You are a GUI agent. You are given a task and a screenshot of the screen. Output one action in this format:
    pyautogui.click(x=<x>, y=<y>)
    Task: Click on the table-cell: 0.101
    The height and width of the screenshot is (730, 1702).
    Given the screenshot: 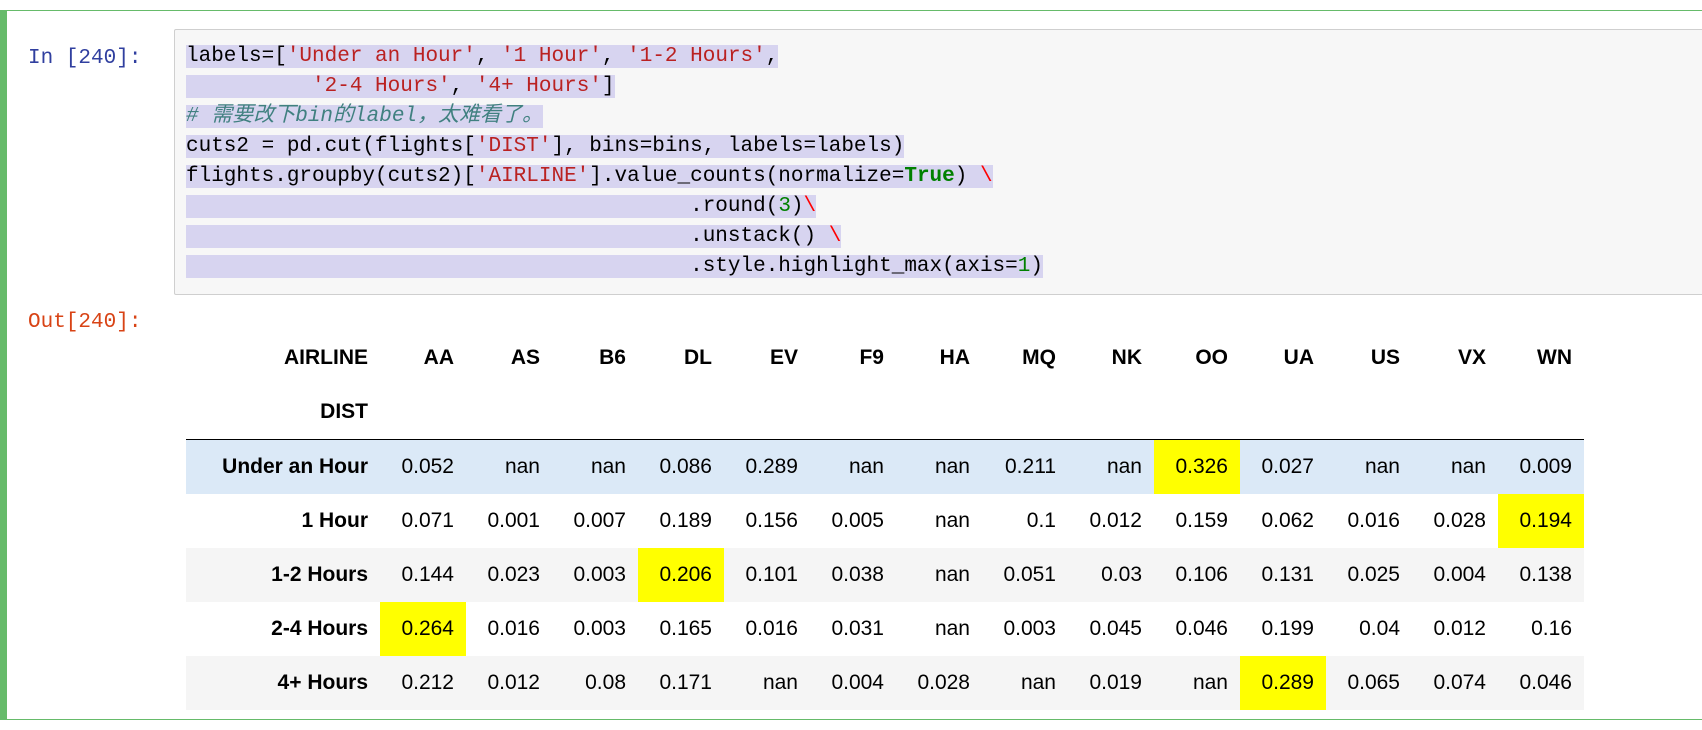 What is the action you would take?
    pyautogui.click(x=771, y=574)
    